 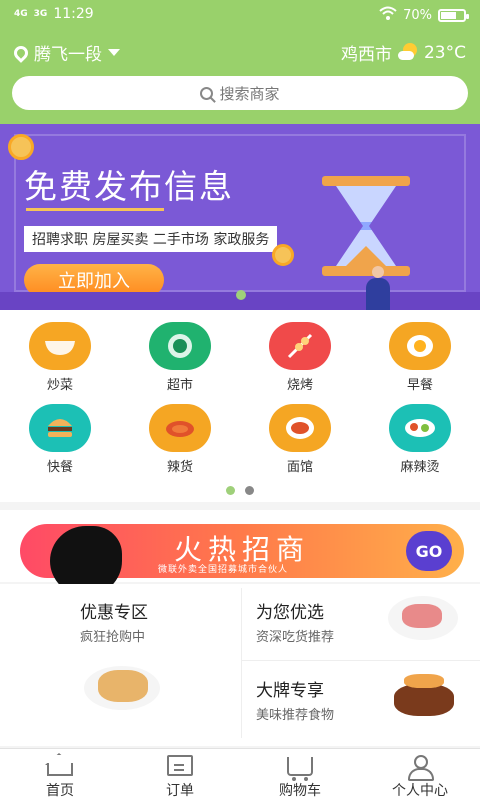 What do you see at coordinates (120, 664) in the screenshot?
I see `feature-card-discount: 优惠专区 疯狂抢购中` at bounding box center [120, 664].